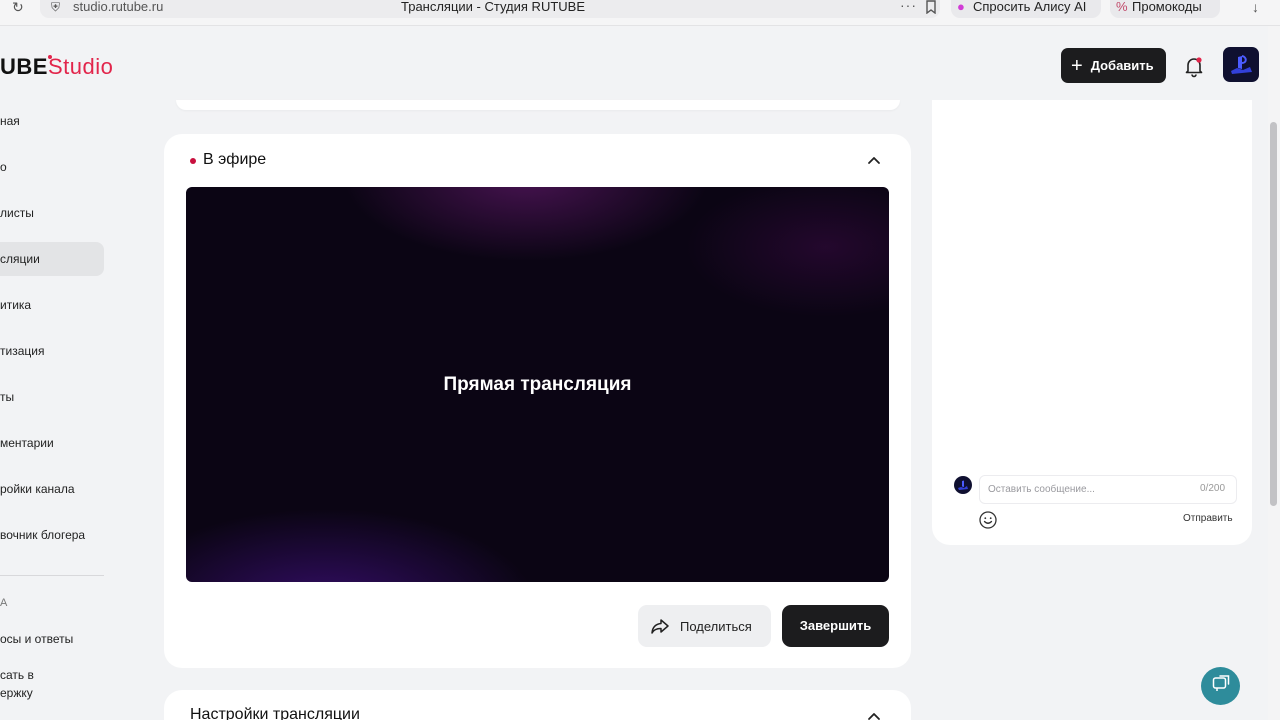  Describe the element at coordinates (538, 105) in the screenshot. I see `previous-card-bottom` at that location.